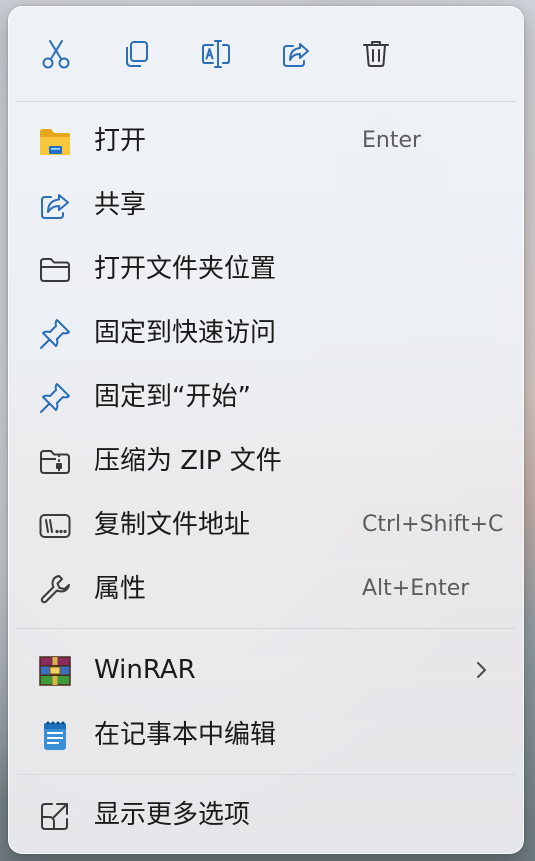 The image size is (535, 861). Describe the element at coordinates (55, 671) in the screenshot. I see `winrar-icon` at that location.